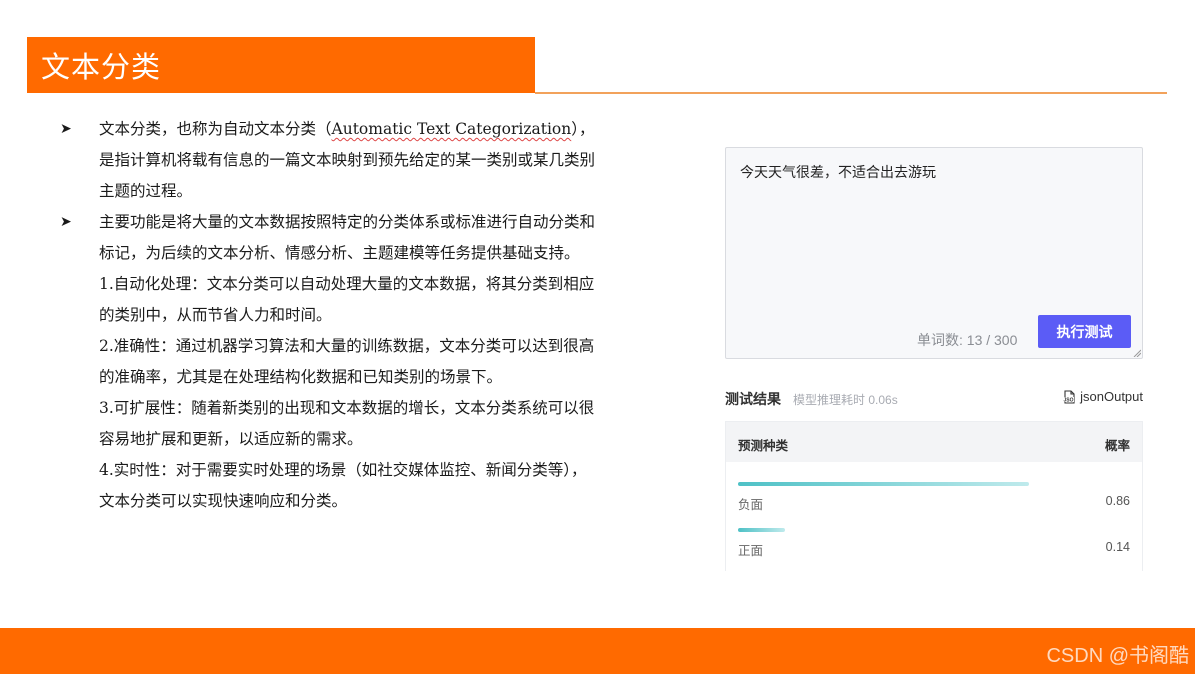 The image size is (1195, 674). What do you see at coordinates (281, 65) in the screenshot?
I see `slide-title-bar: 文本分类` at bounding box center [281, 65].